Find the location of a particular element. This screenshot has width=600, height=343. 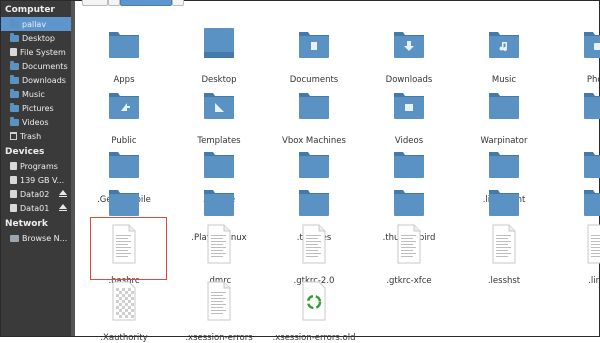

sidebar-item-label: File System is located at coordinates (43, 52).